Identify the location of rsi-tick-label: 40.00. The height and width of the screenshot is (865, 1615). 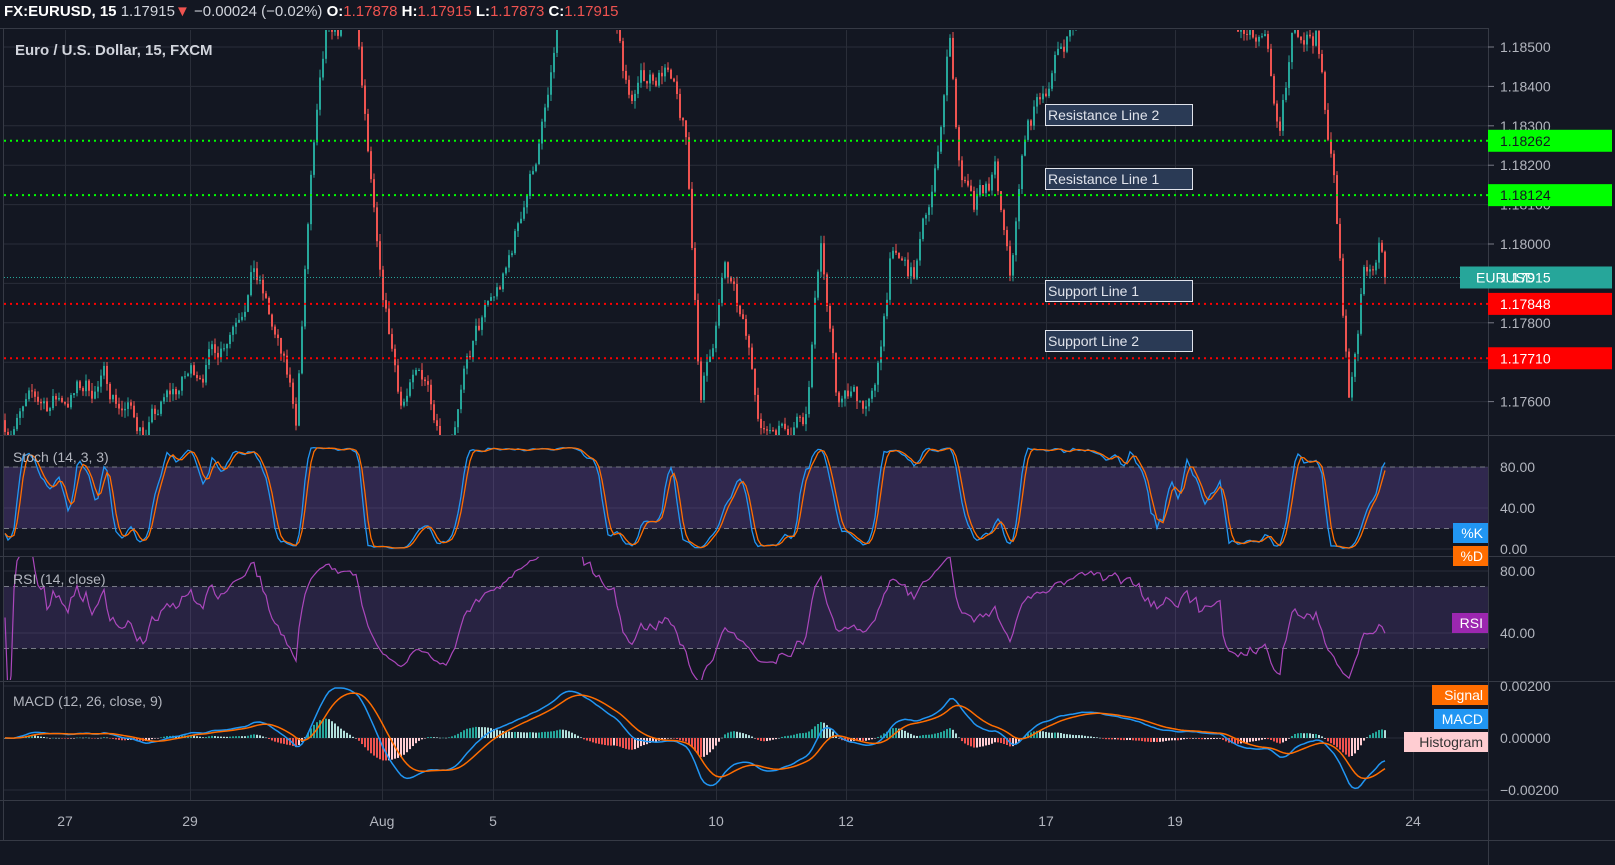
(1517, 633).